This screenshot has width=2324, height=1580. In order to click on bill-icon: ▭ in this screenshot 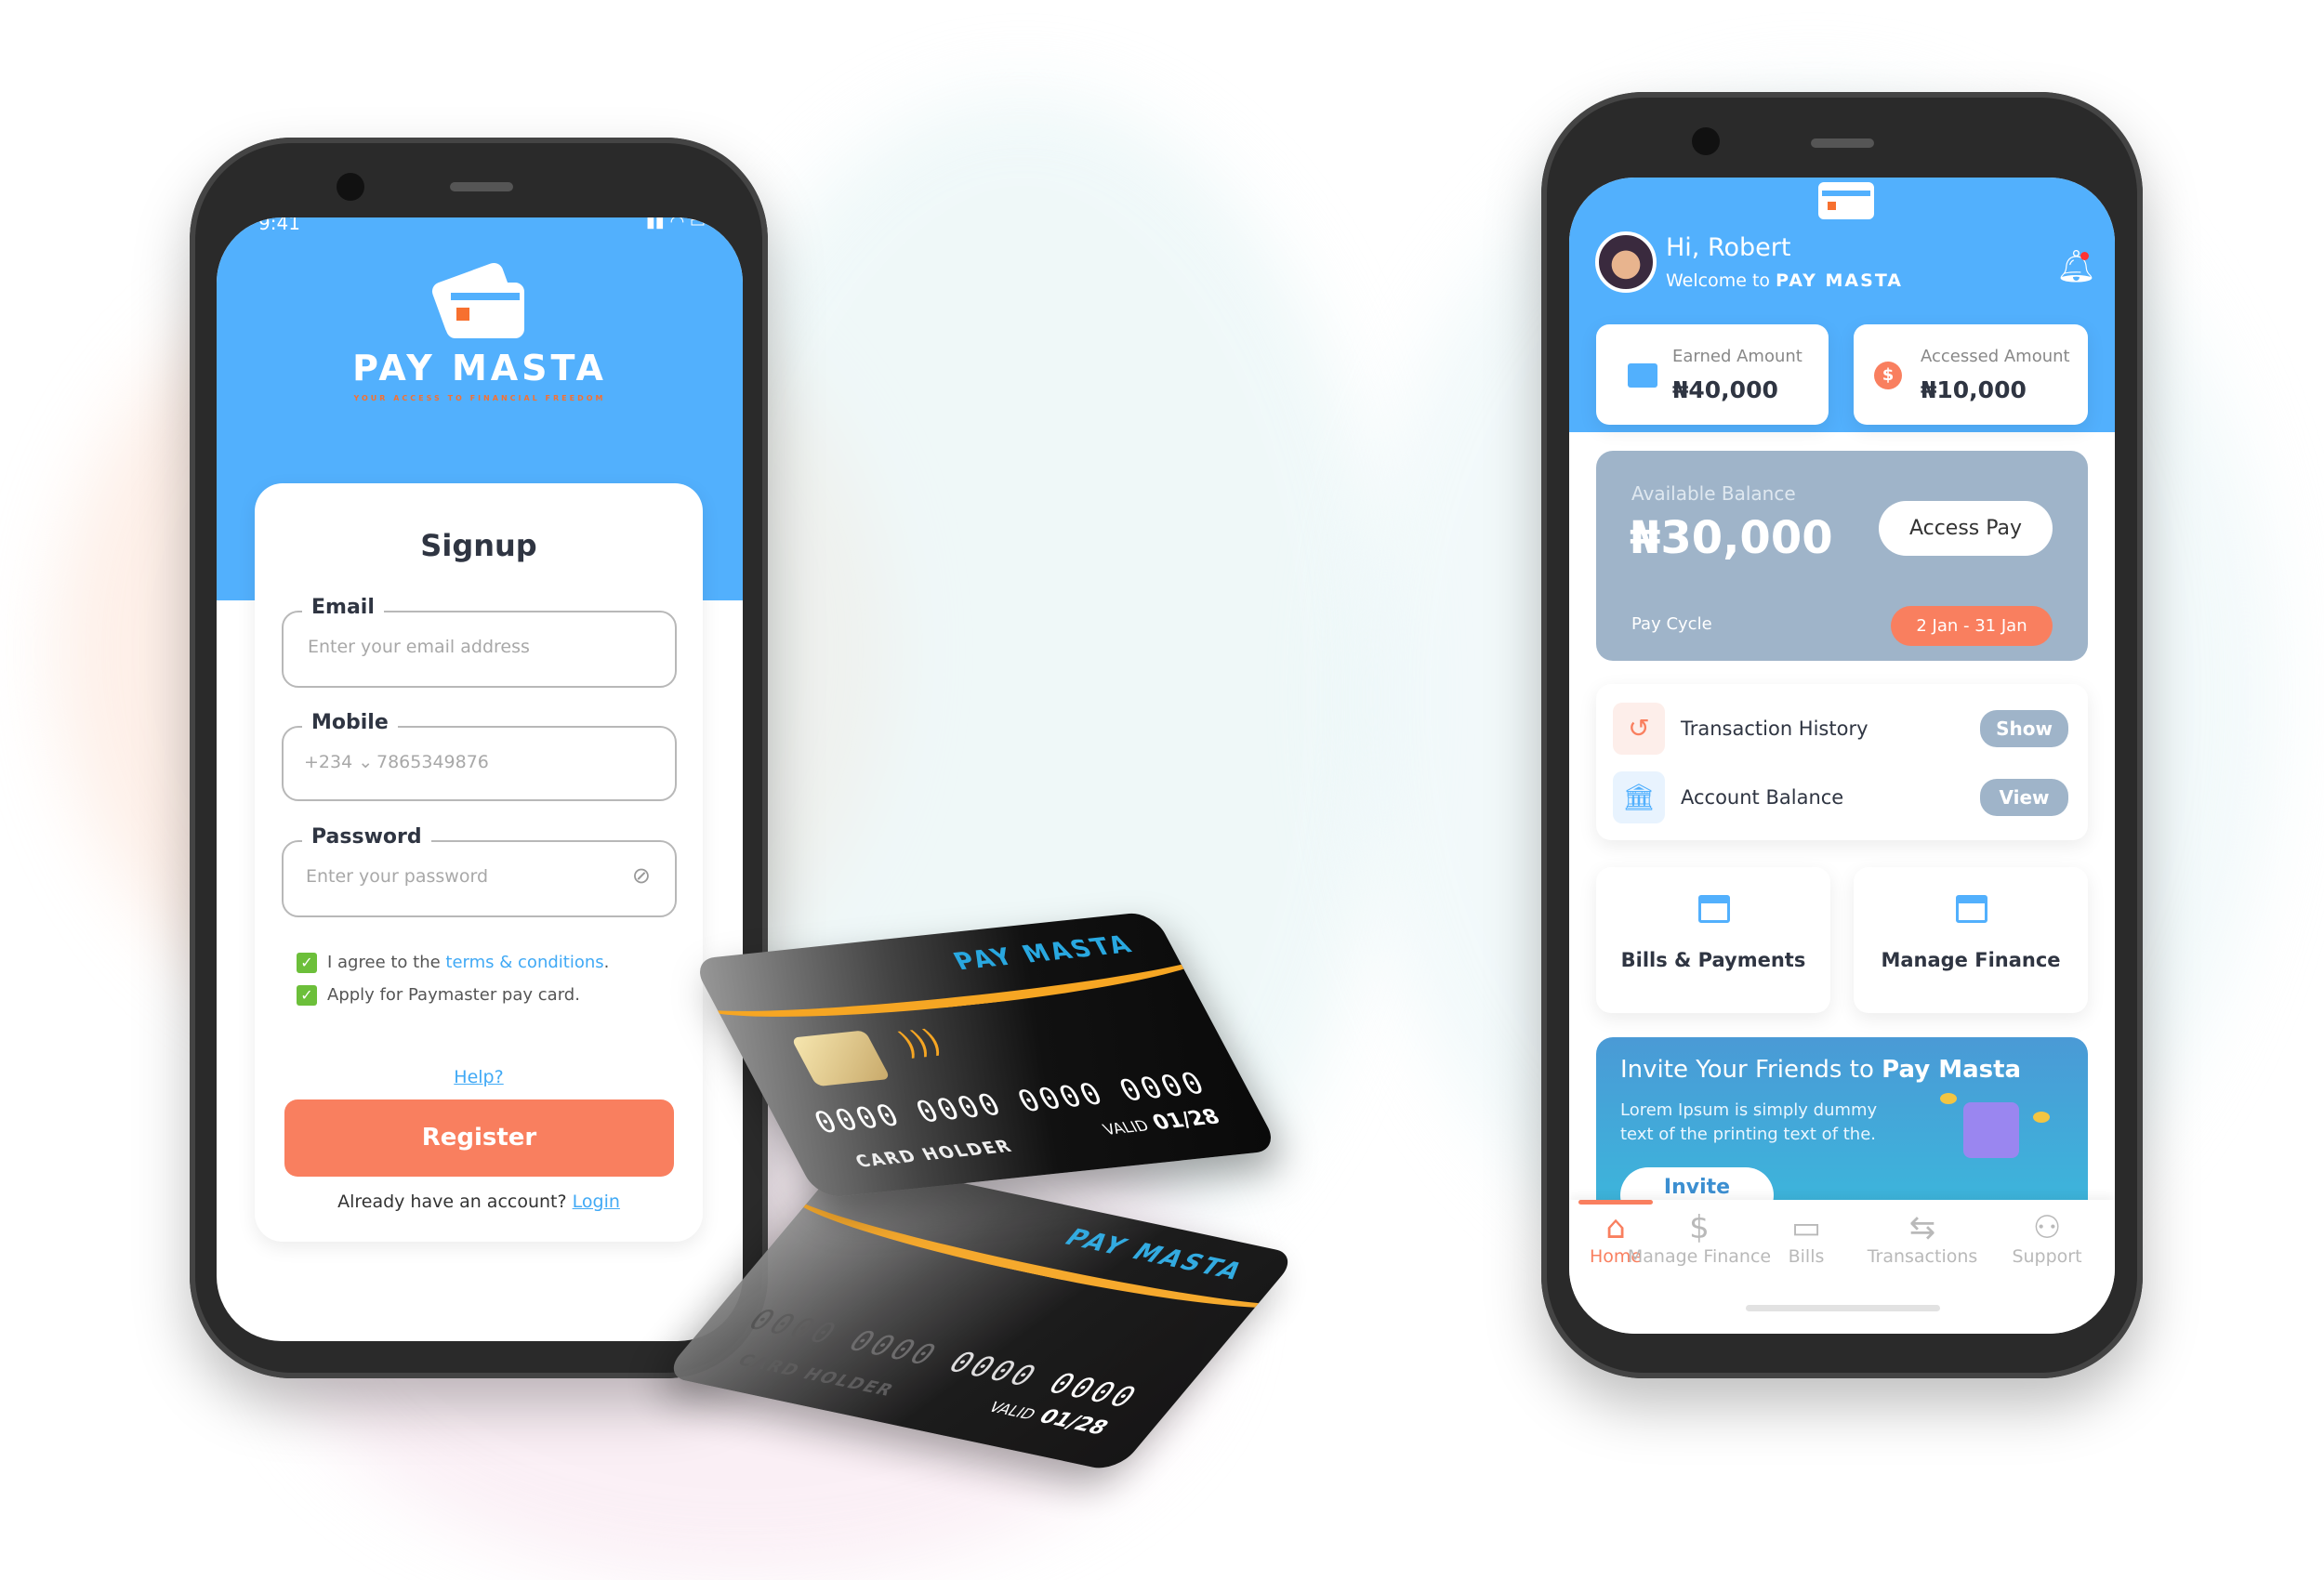, I will do `click(1806, 1227)`.